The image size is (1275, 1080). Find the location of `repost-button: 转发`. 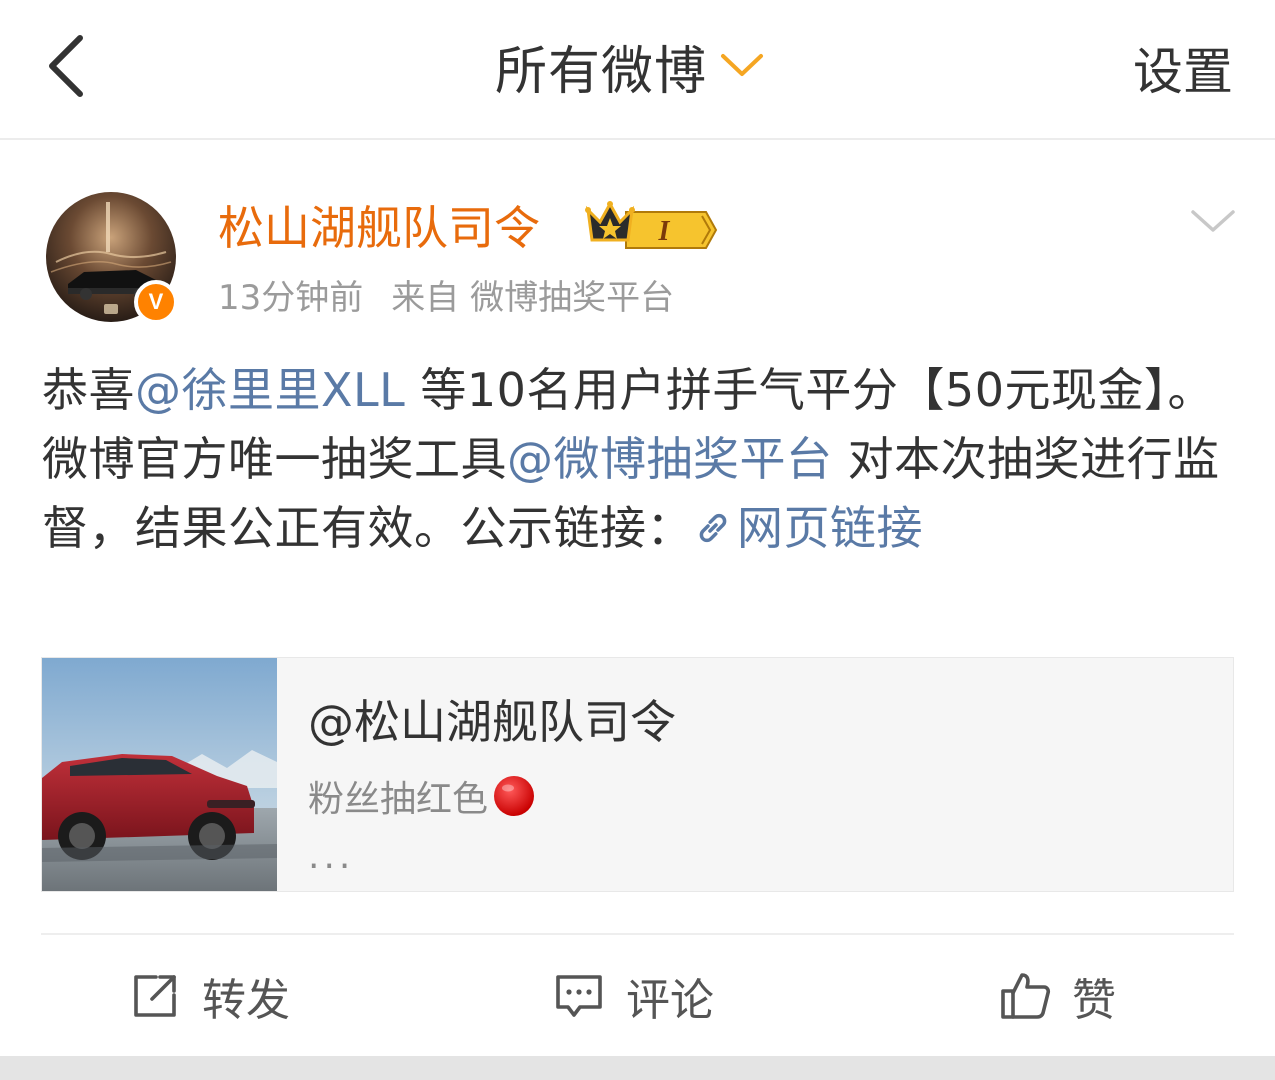

repost-button: 转发 is located at coordinates (209, 996).